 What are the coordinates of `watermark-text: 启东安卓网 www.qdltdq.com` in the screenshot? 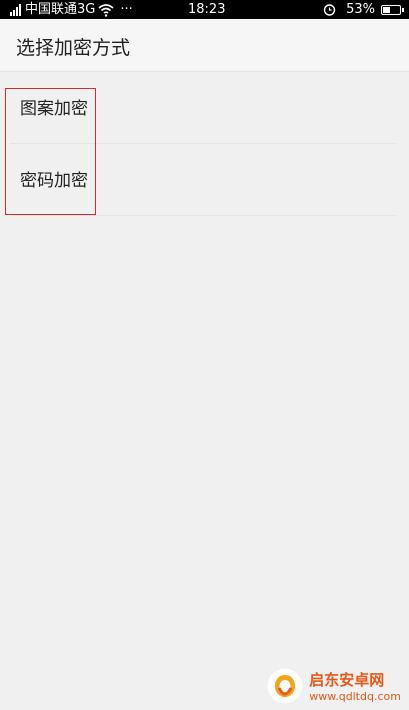 It's located at (355, 686).